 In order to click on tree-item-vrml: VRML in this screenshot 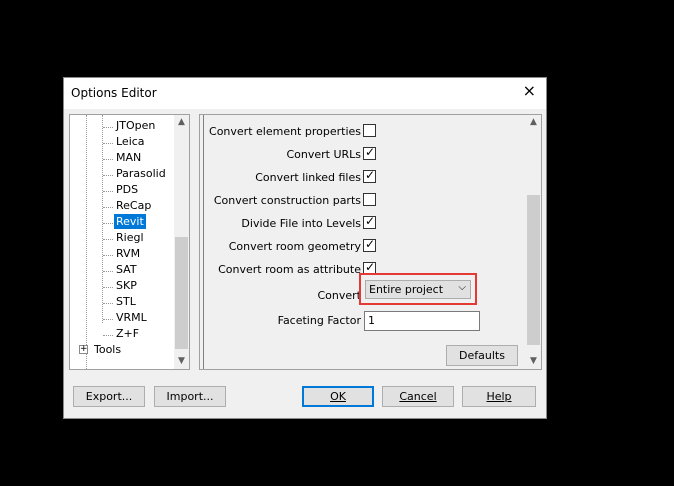, I will do `click(131, 317)`.